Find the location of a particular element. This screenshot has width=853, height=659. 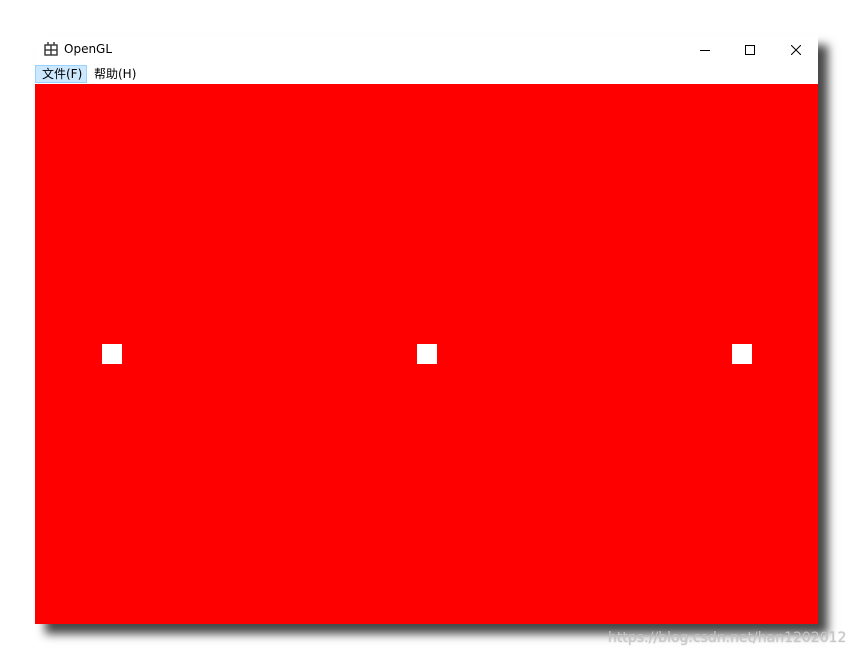

app-window-icon is located at coordinates (51, 49).